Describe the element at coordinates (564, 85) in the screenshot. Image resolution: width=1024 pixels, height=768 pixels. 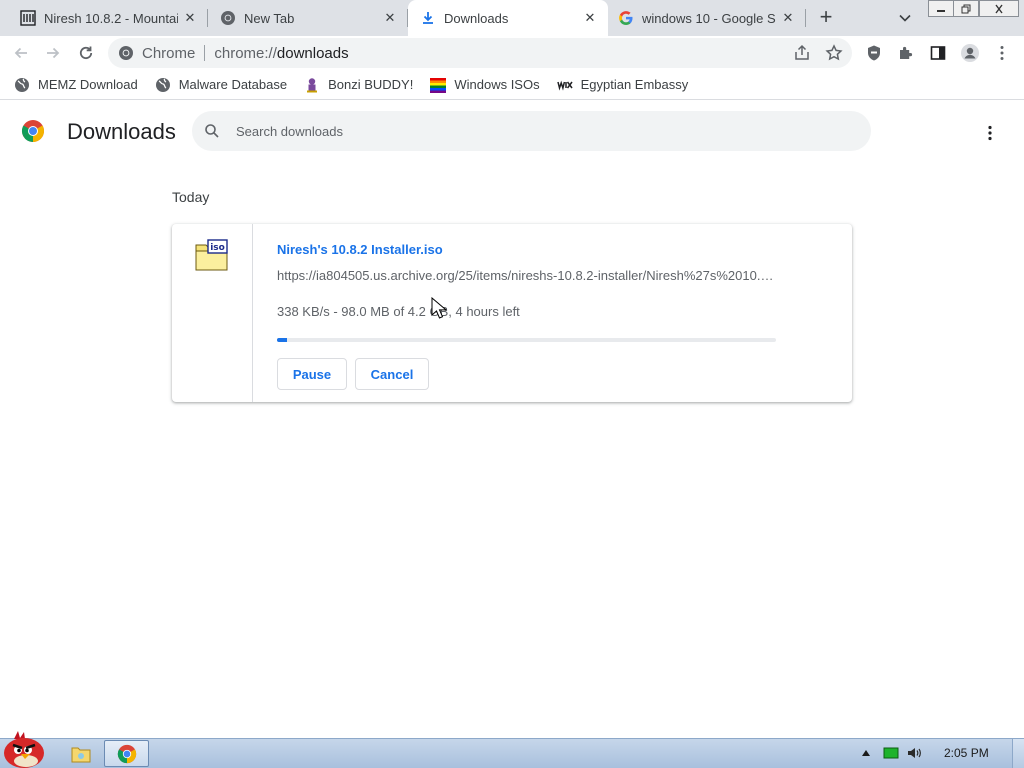
I see `wix-icon` at that location.